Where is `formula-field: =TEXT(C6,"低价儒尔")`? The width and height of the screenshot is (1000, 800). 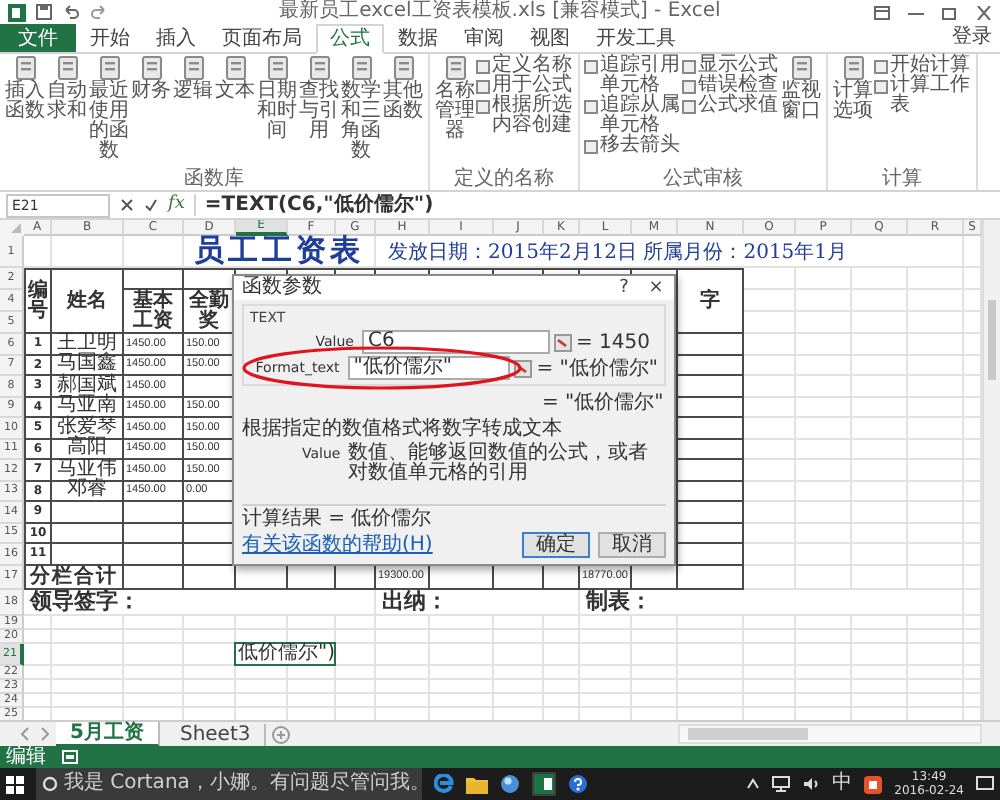 formula-field: =TEXT(C6,"低价儒尔") is located at coordinates (594, 205).